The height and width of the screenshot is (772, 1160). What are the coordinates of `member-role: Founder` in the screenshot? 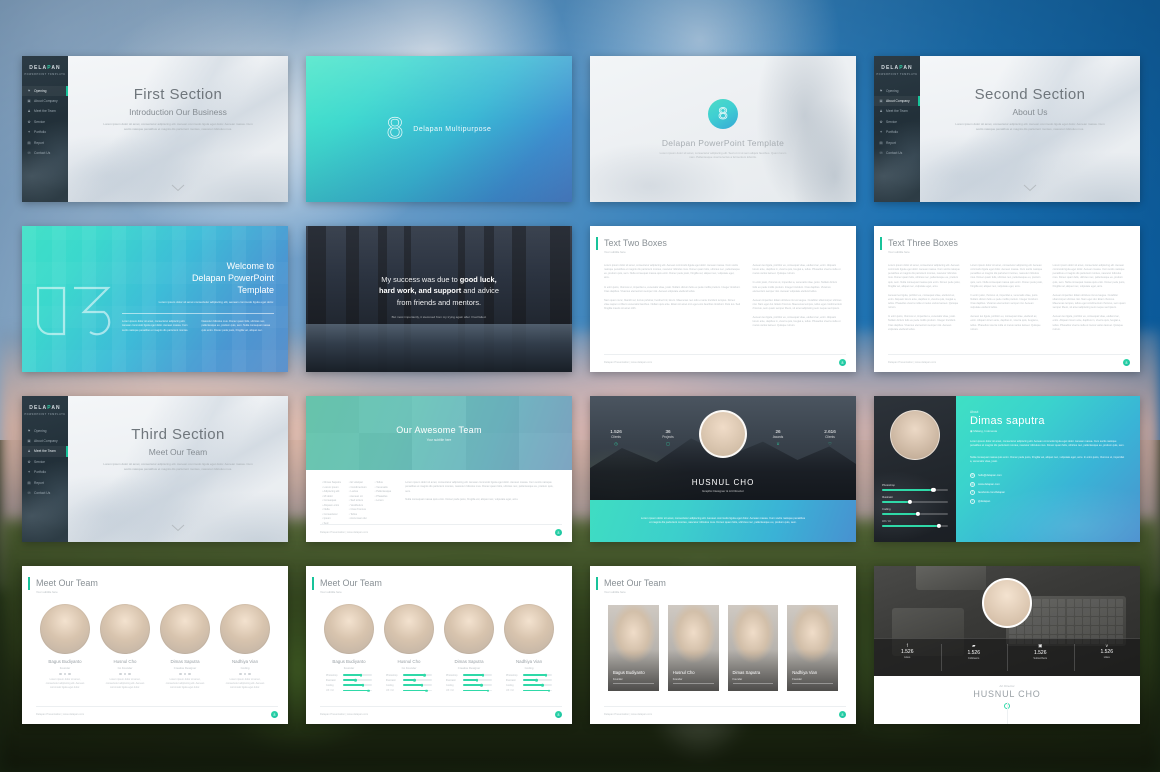 It's located at (618, 679).